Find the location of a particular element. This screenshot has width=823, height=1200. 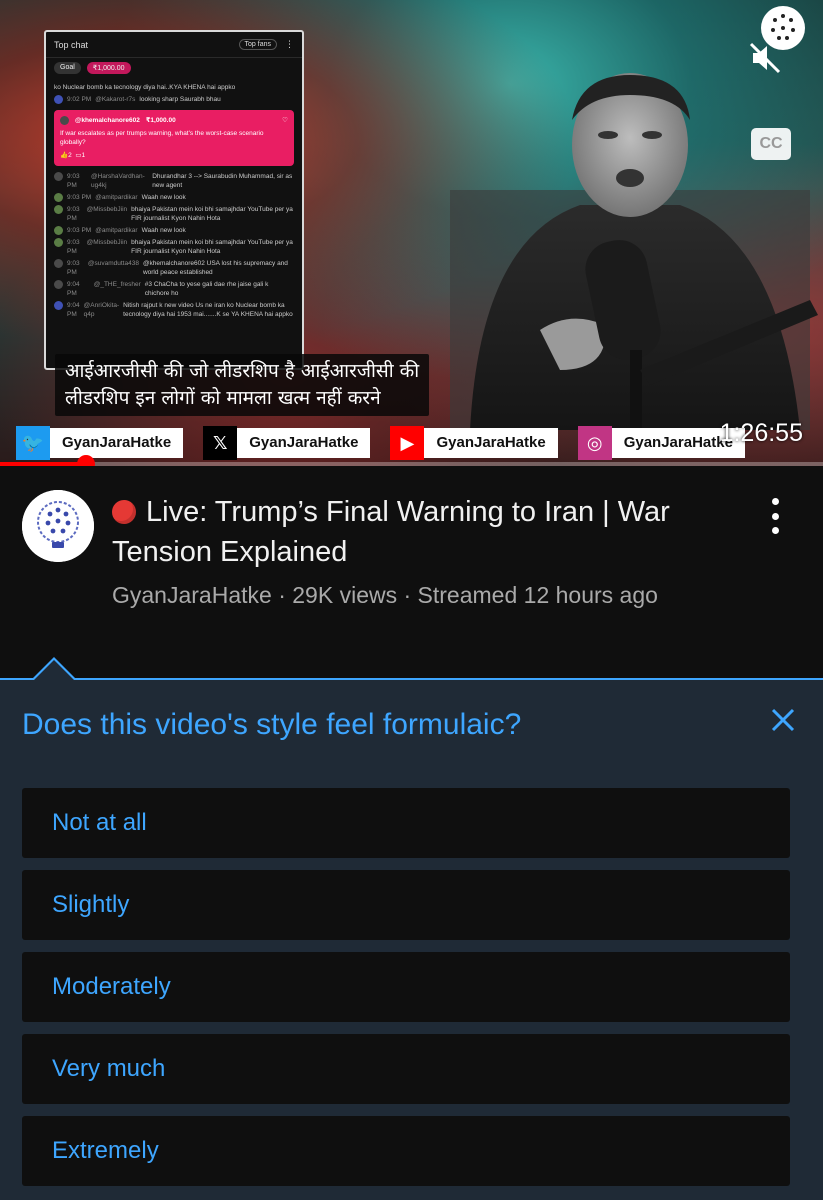

chat-title: Top chat is located at coordinates (71, 44).